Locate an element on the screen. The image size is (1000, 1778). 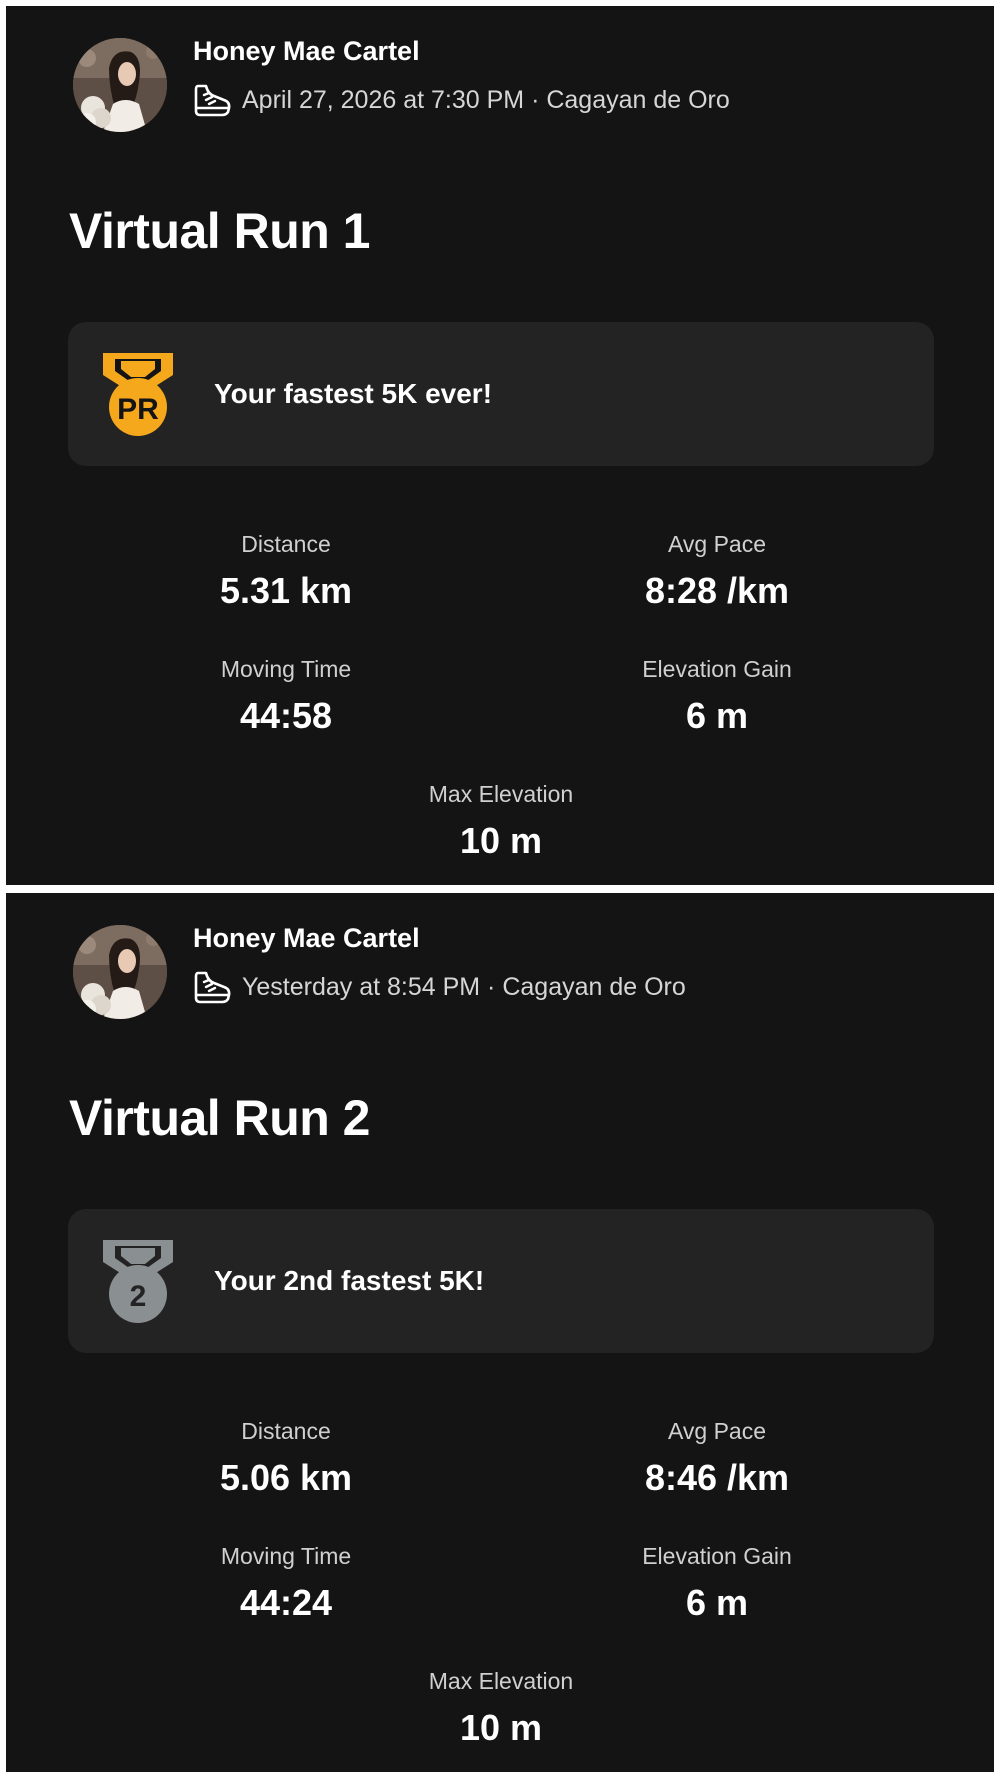
achievement-banner: 2 Your 2nd fastest 5K! is located at coordinates (501, 1281).